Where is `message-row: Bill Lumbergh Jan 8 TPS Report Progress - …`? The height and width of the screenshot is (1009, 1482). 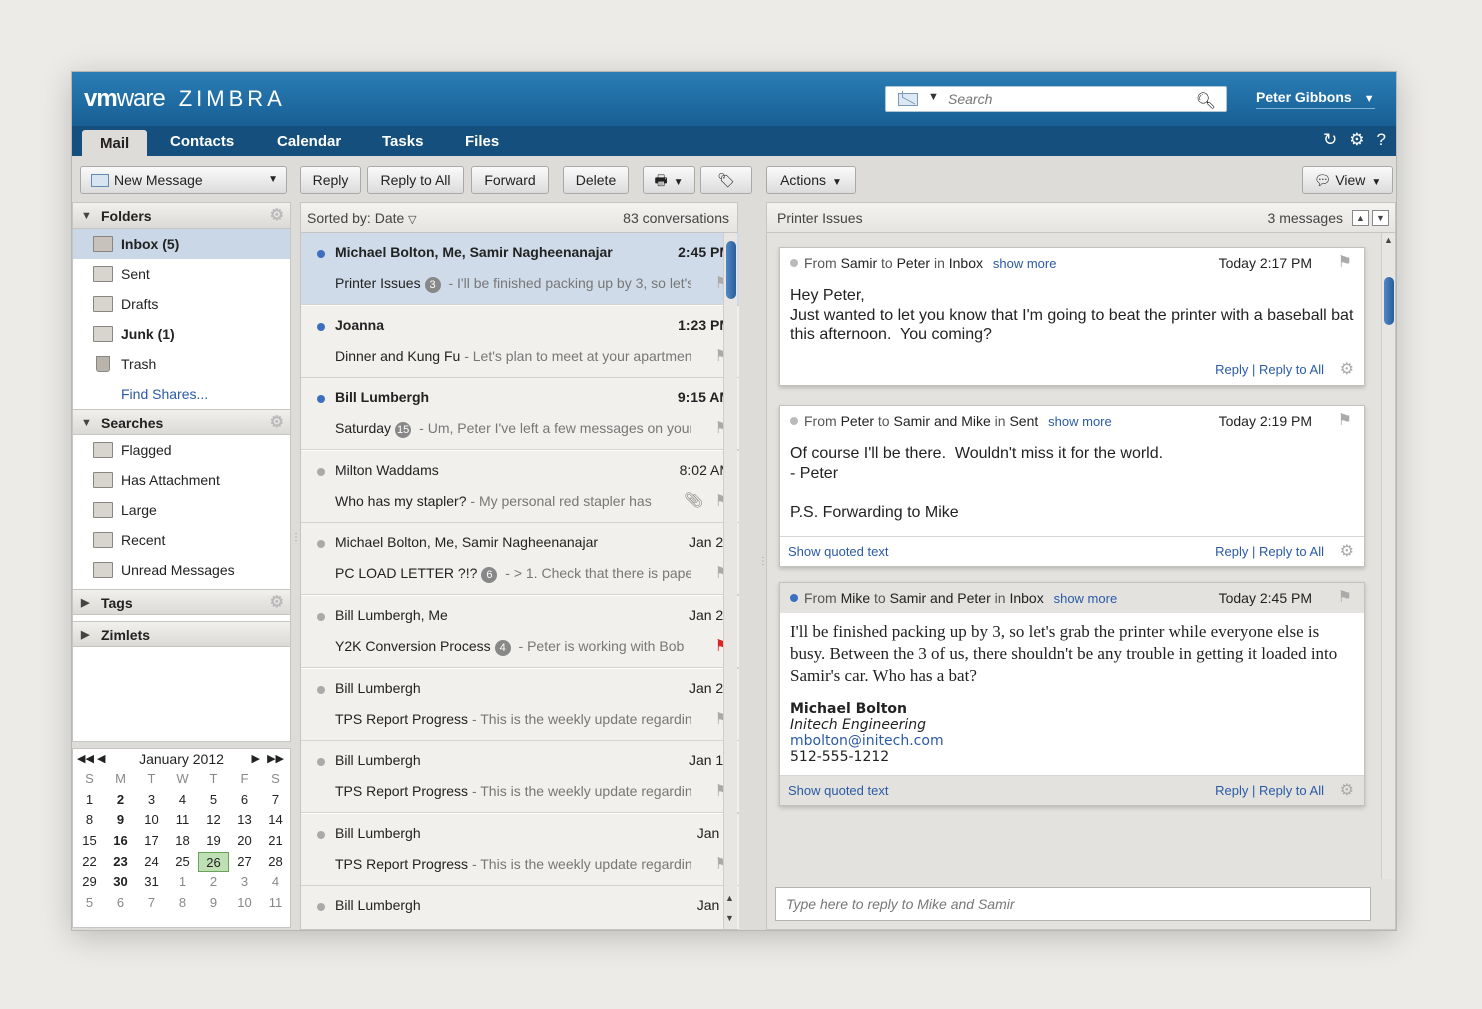
message-row: Bill Lumbergh Jan 8 TPS Report Progress - … is located at coordinates (520, 849).